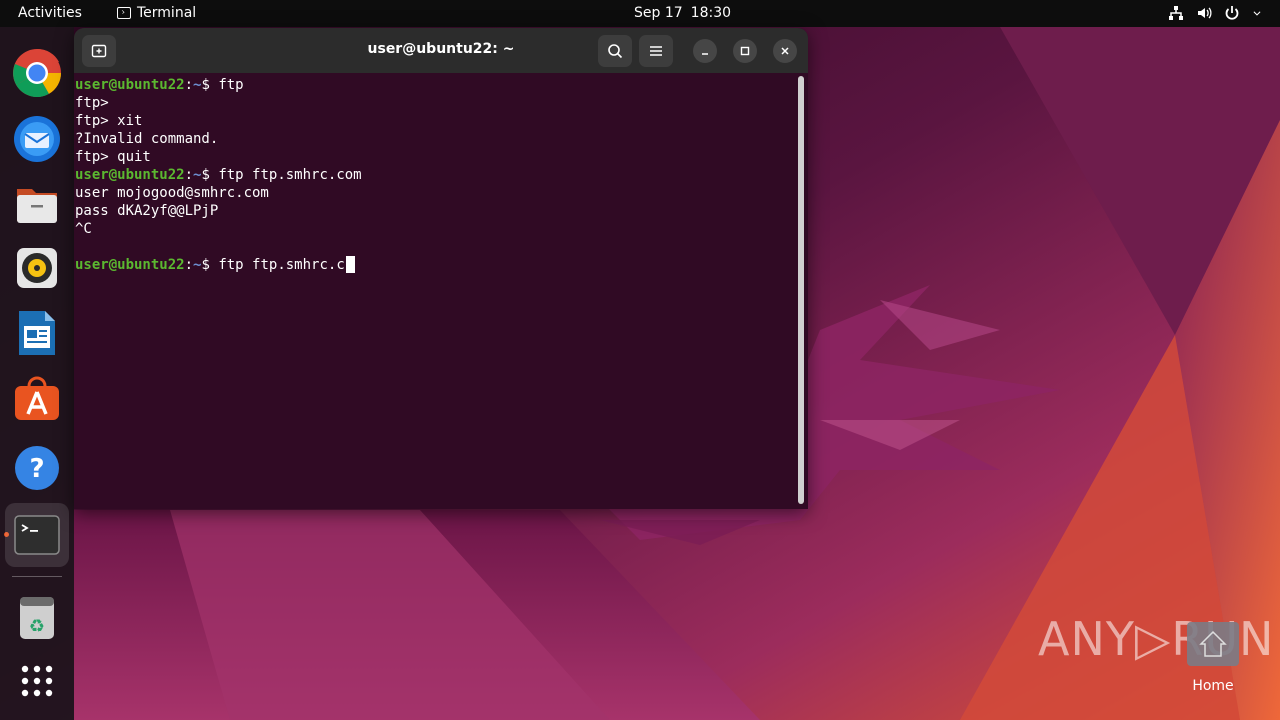 The image size is (1280, 720). I want to click on text-cursor, so click(350, 264).